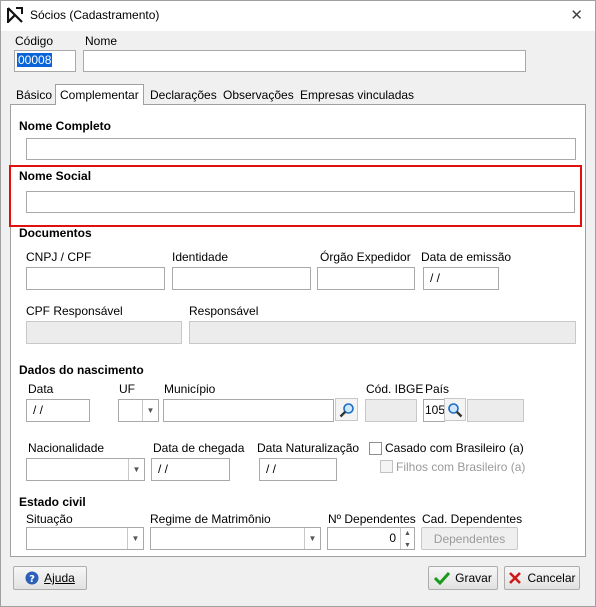 The height and width of the screenshot is (607, 596). What do you see at coordinates (190, 389) in the screenshot?
I see `municipio-label: Município` at bounding box center [190, 389].